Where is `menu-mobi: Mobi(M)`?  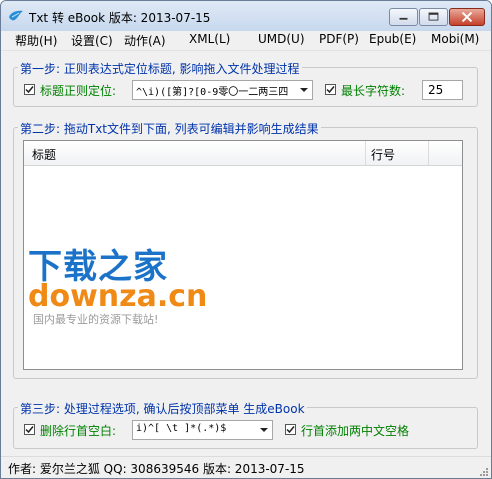
menu-mobi: Mobi(M) is located at coordinates (455, 39).